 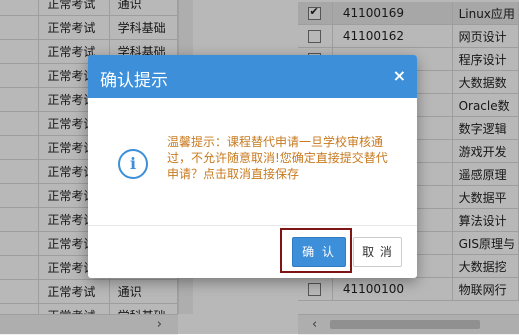 I want to click on cancel-button: 取 消, so click(x=377, y=252).